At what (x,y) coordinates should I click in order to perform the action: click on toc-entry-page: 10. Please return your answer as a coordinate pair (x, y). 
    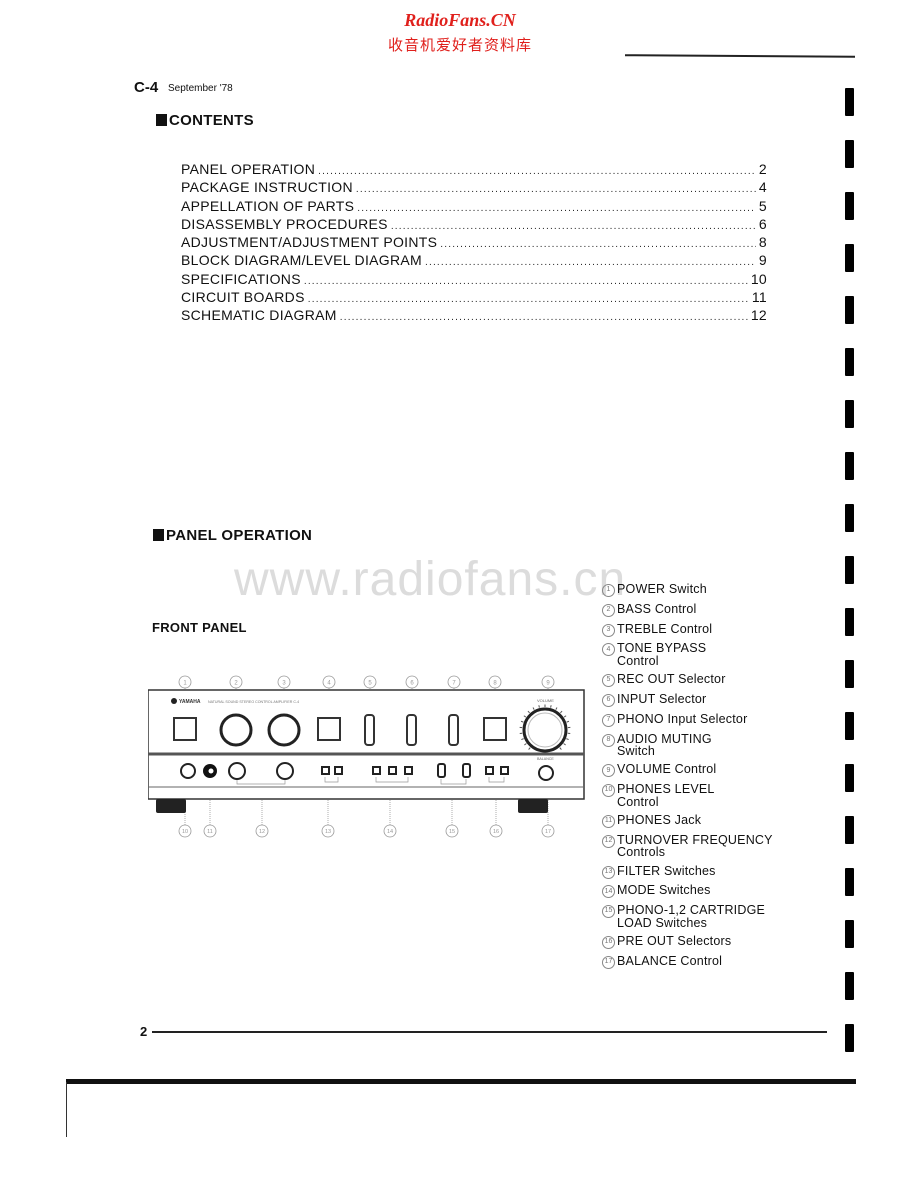
    Looking at the image, I should click on (758, 278).